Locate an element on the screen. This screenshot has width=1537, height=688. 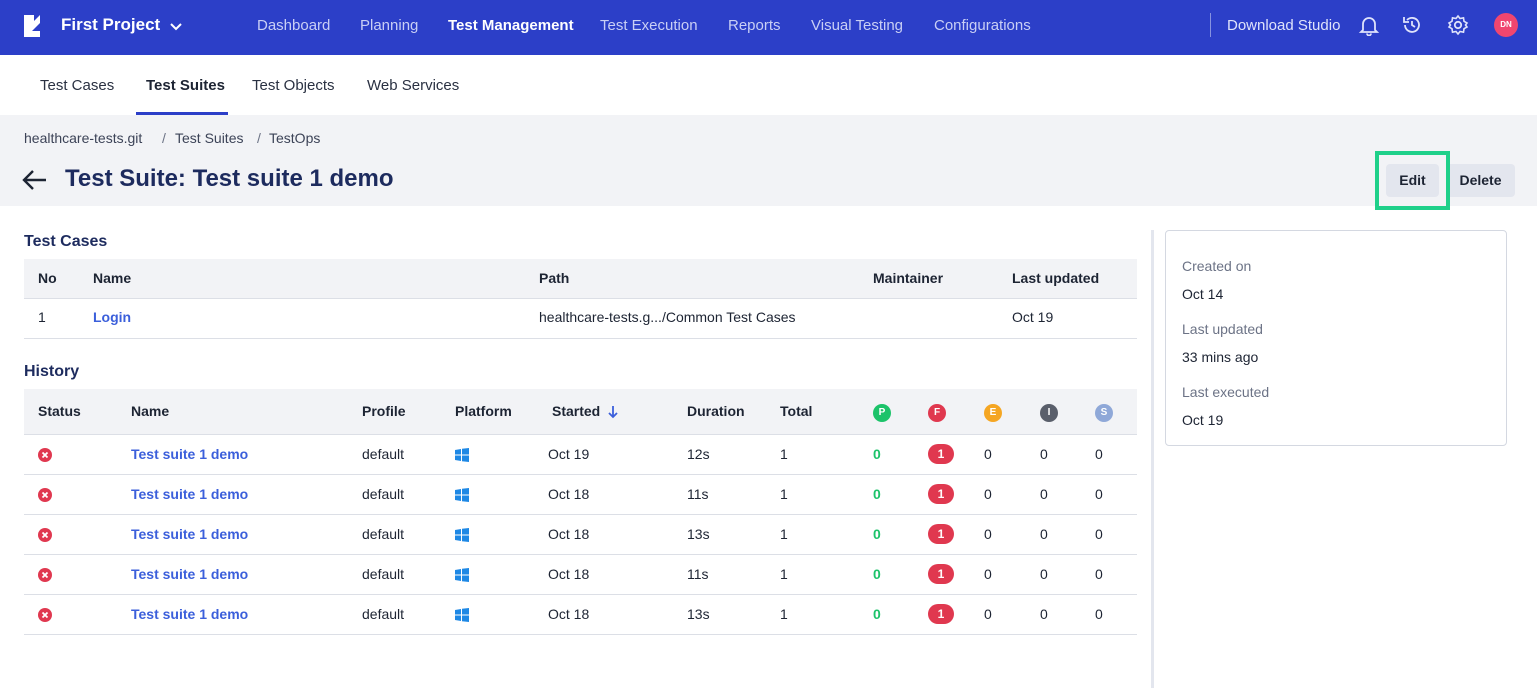
tab-test-cases: Test Cases is located at coordinates (77, 85).